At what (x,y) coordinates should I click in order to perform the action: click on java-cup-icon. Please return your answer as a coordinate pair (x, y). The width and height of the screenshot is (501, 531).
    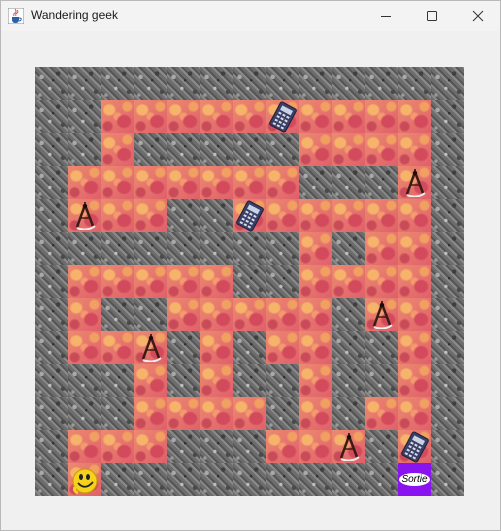
    Looking at the image, I should click on (16, 16).